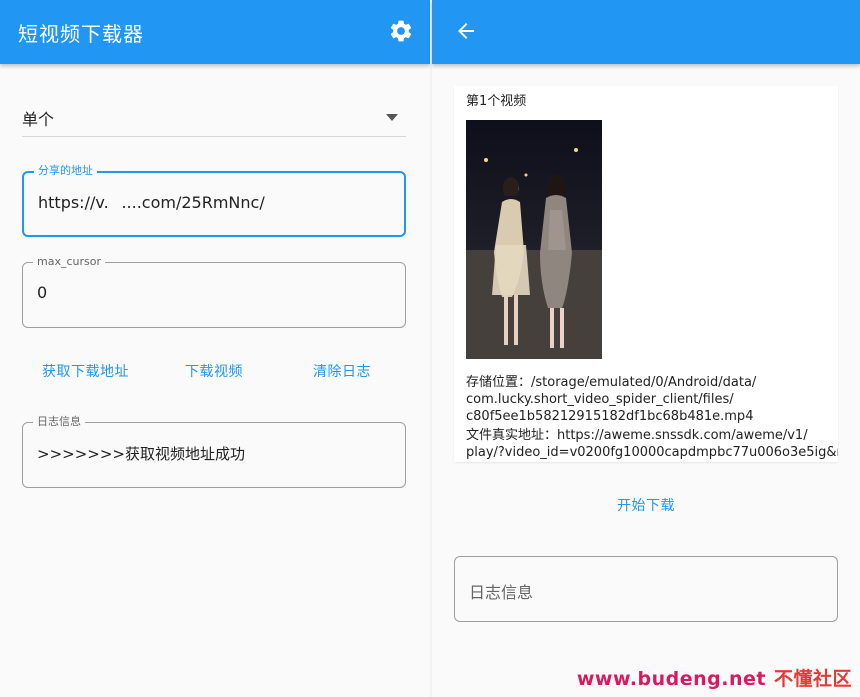  What do you see at coordinates (812, 679) in the screenshot?
I see `watermark-cn: 不懂社区` at bounding box center [812, 679].